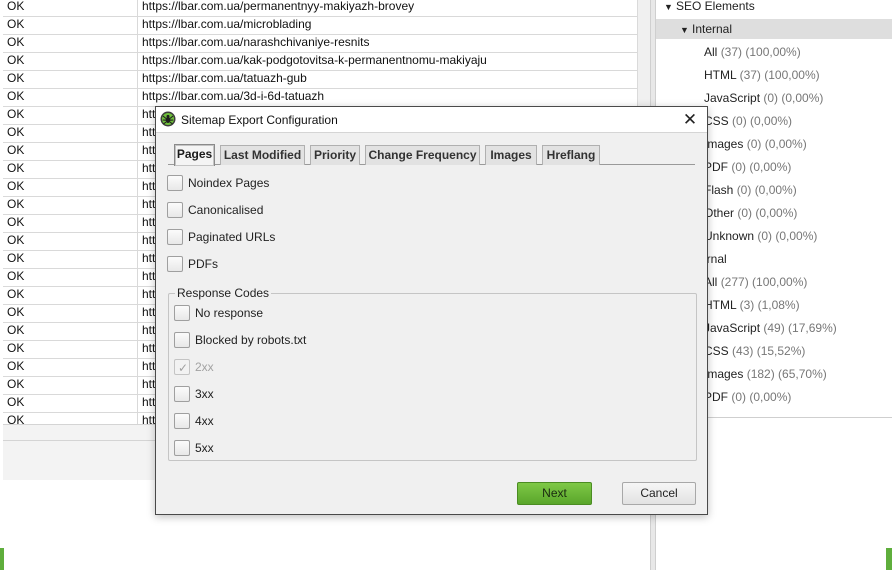 The image size is (892, 570). Describe the element at coordinates (752, 52) in the screenshot. I see `tree-node: All (37) (100,00%)` at that location.